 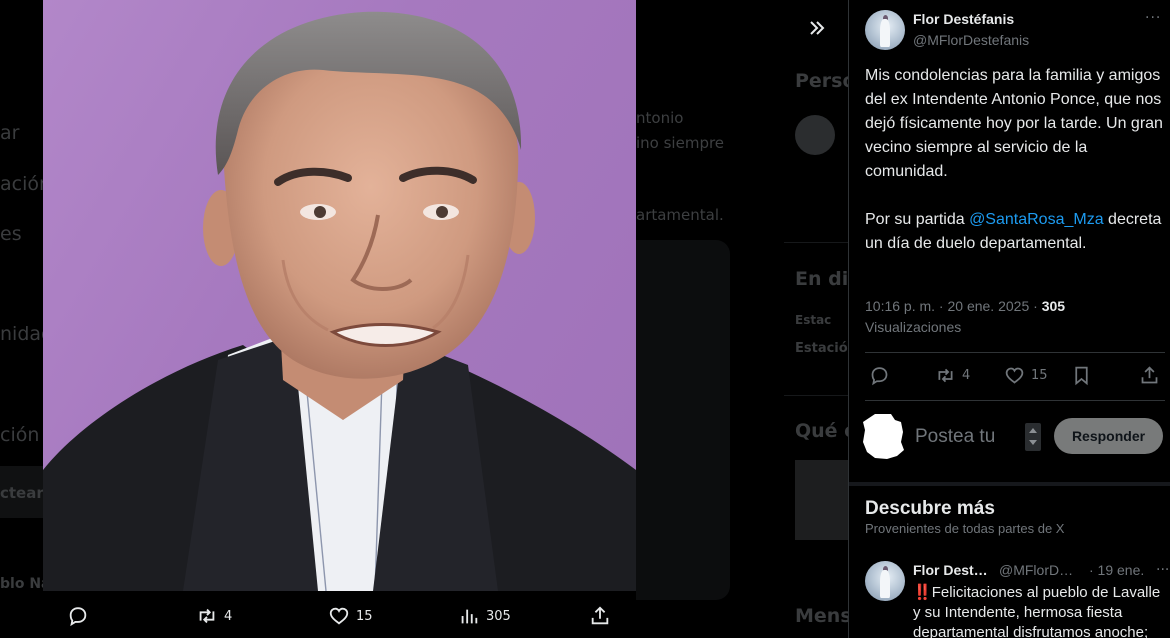 I want to click on views-action: 305, so click(x=484, y=616).